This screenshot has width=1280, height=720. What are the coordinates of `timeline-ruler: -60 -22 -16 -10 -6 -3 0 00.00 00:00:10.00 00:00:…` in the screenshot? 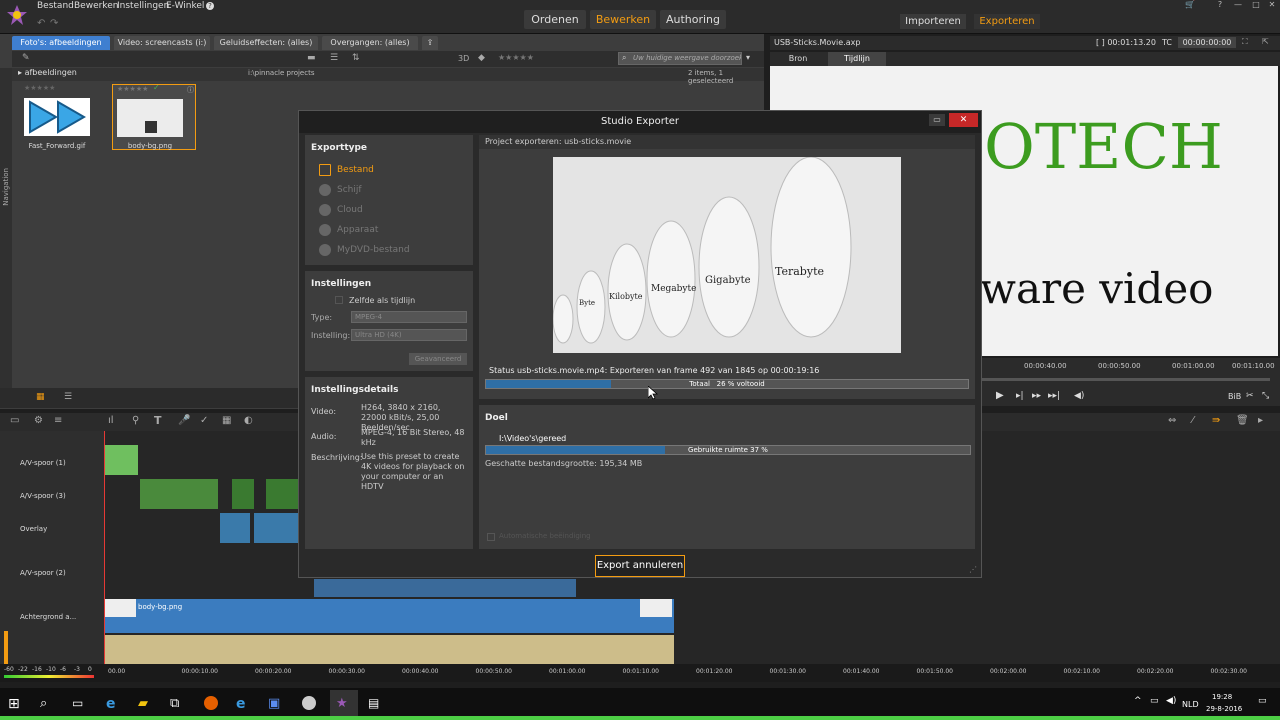 It's located at (640, 673).